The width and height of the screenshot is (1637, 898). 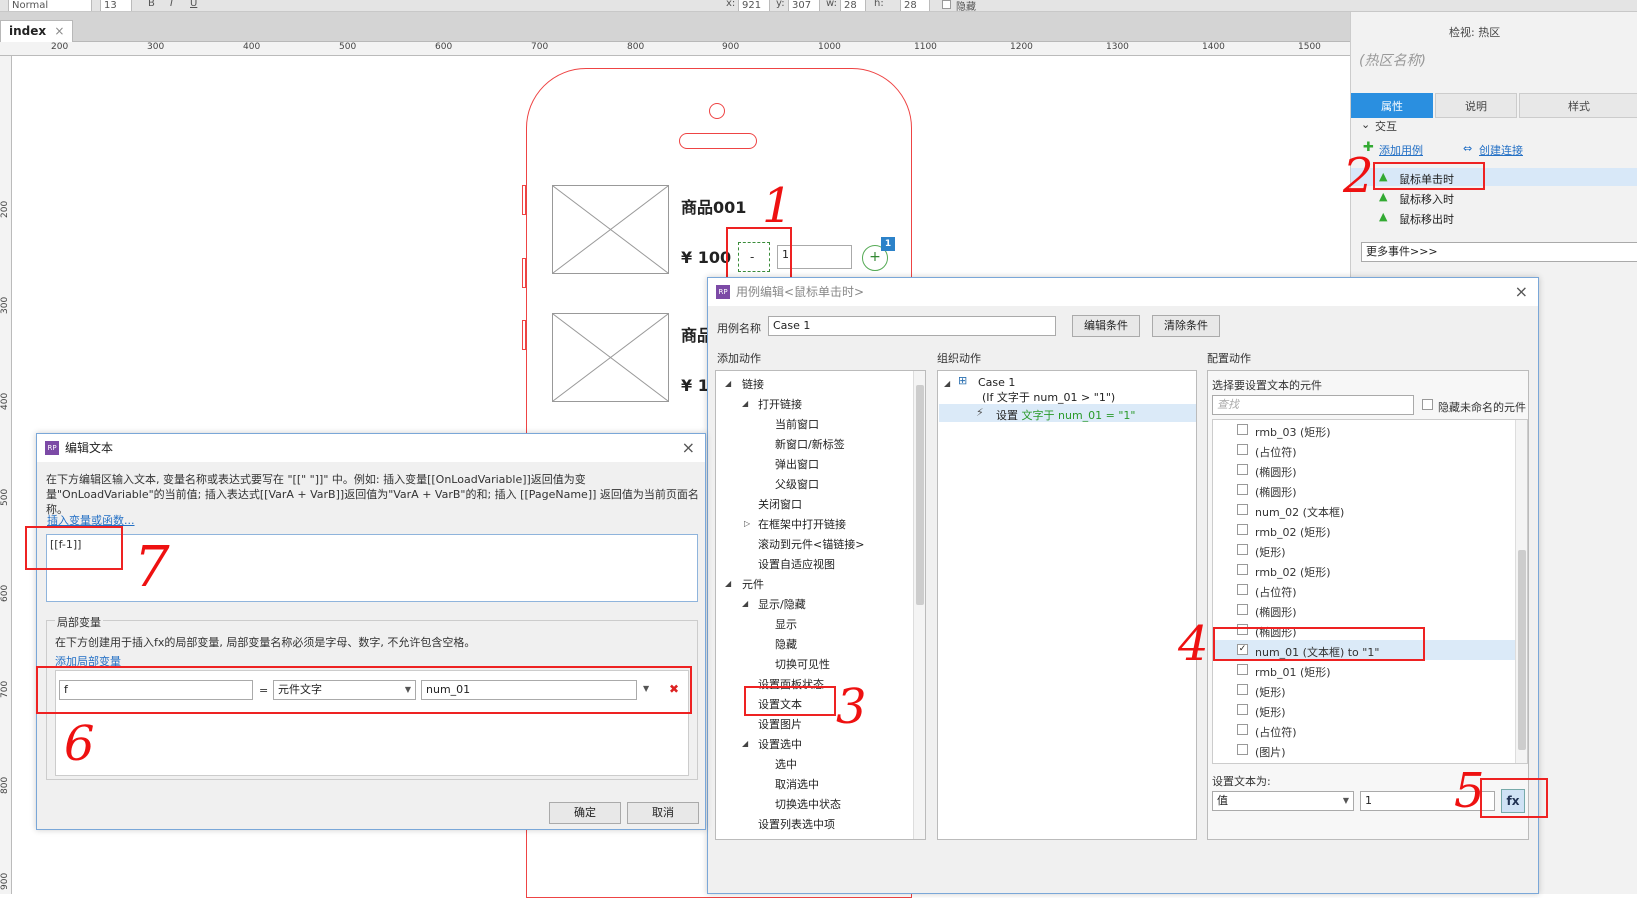 I want to click on tree-item: 选中, so click(x=786, y=764).